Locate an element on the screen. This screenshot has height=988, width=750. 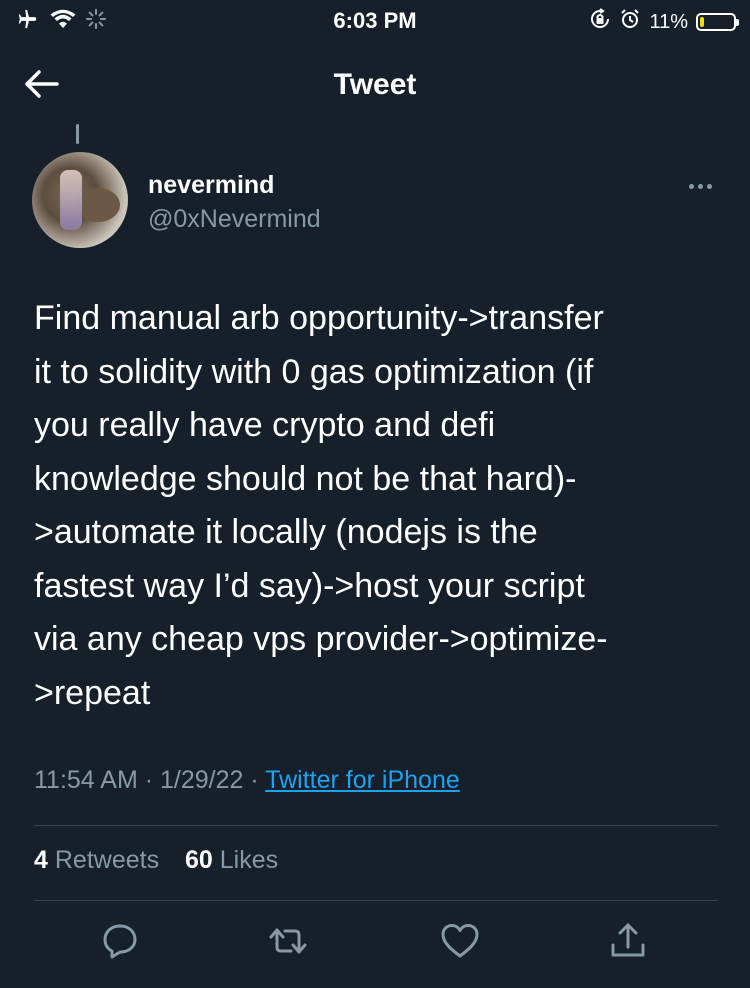
tweet-text-line: via any cheap vps provider->optimize- is located at coordinates (321, 639).